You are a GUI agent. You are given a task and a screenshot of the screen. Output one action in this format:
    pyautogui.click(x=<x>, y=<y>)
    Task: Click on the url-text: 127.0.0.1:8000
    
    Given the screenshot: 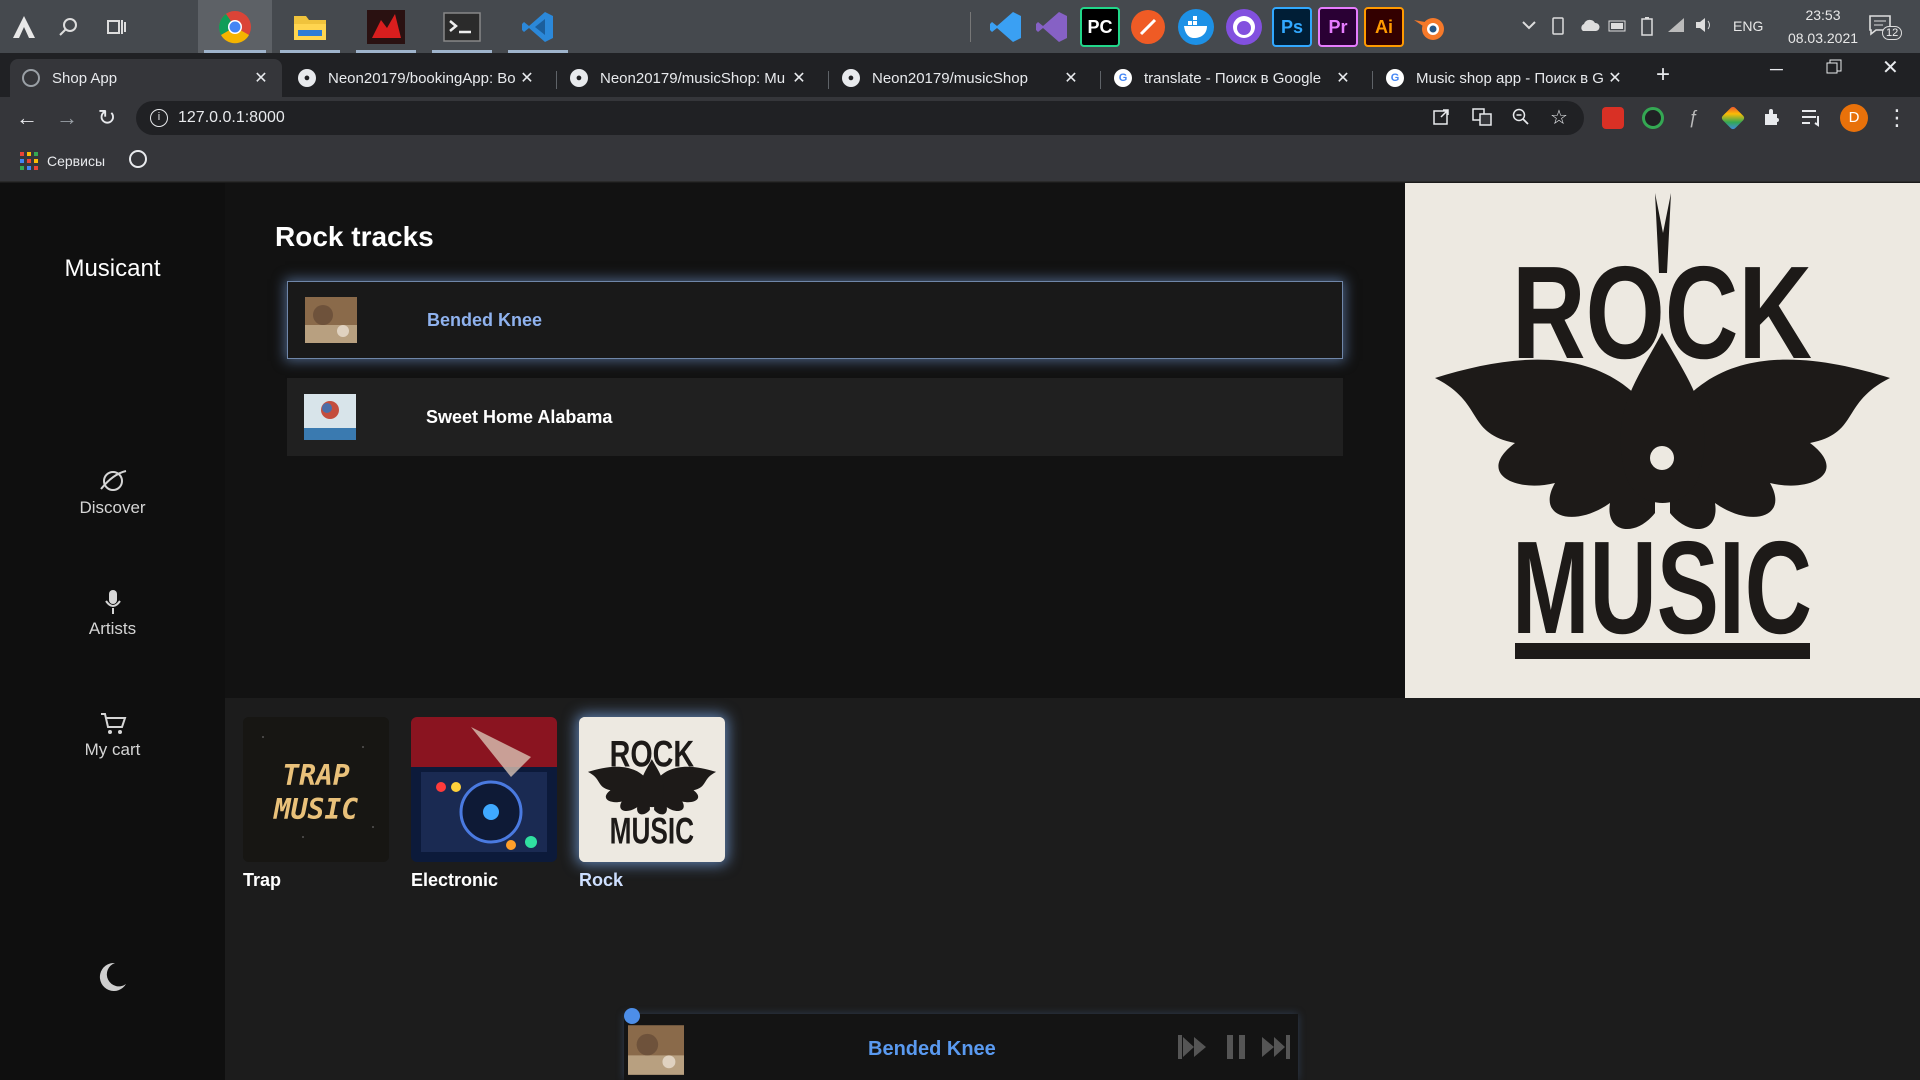 What is the action you would take?
    pyautogui.click(x=231, y=118)
    